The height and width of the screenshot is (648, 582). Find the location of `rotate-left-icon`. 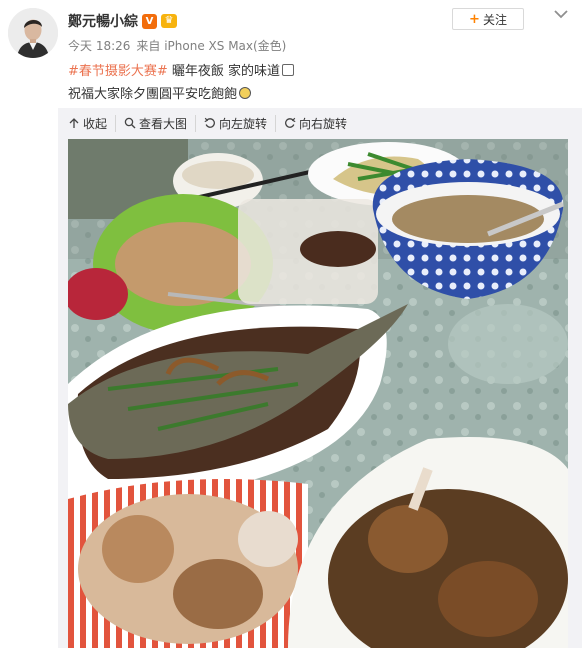

rotate-left-icon is located at coordinates (209, 122).